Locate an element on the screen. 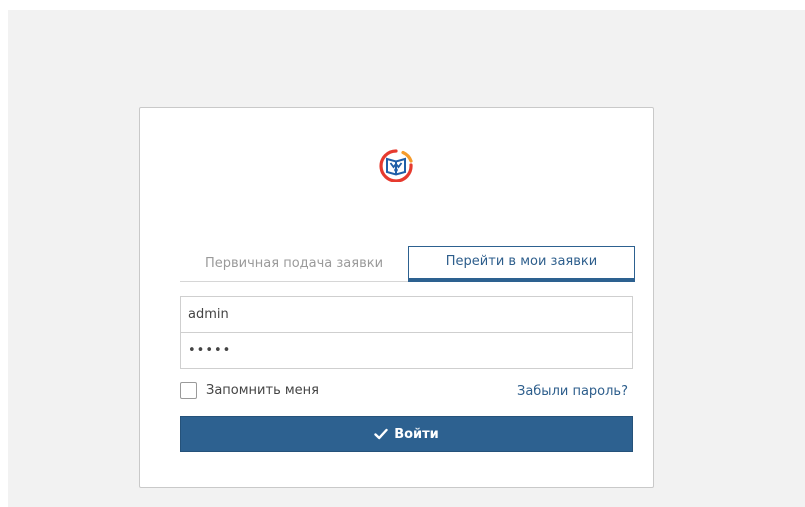  remember-me: Запомнить меня is located at coordinates (249, 390).